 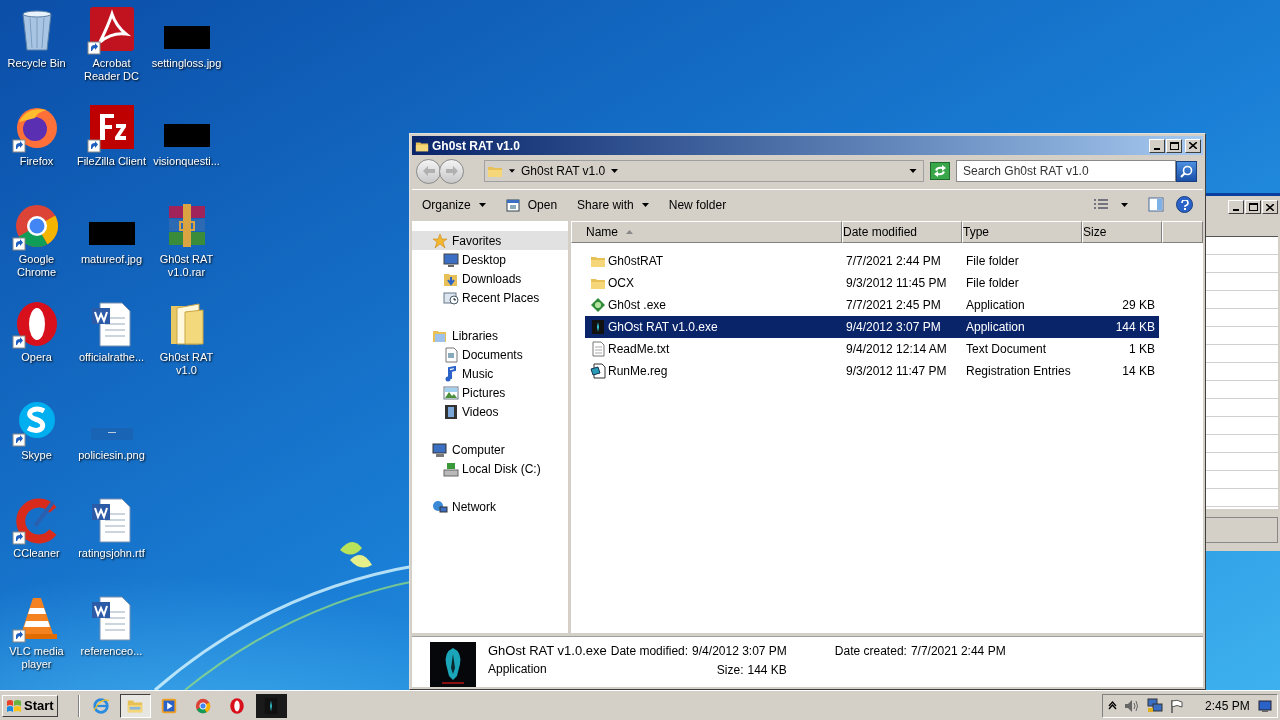 I want to click on nav-item: Documents, so click(x=490, y=354).